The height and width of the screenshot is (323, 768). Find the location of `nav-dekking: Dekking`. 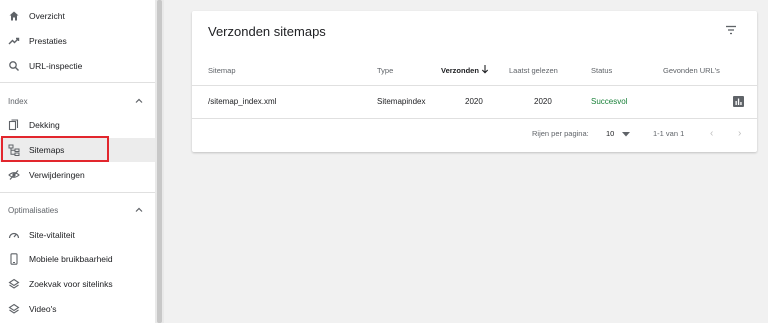

nav-dekking: Dekking is located at coordinates (77, 125).